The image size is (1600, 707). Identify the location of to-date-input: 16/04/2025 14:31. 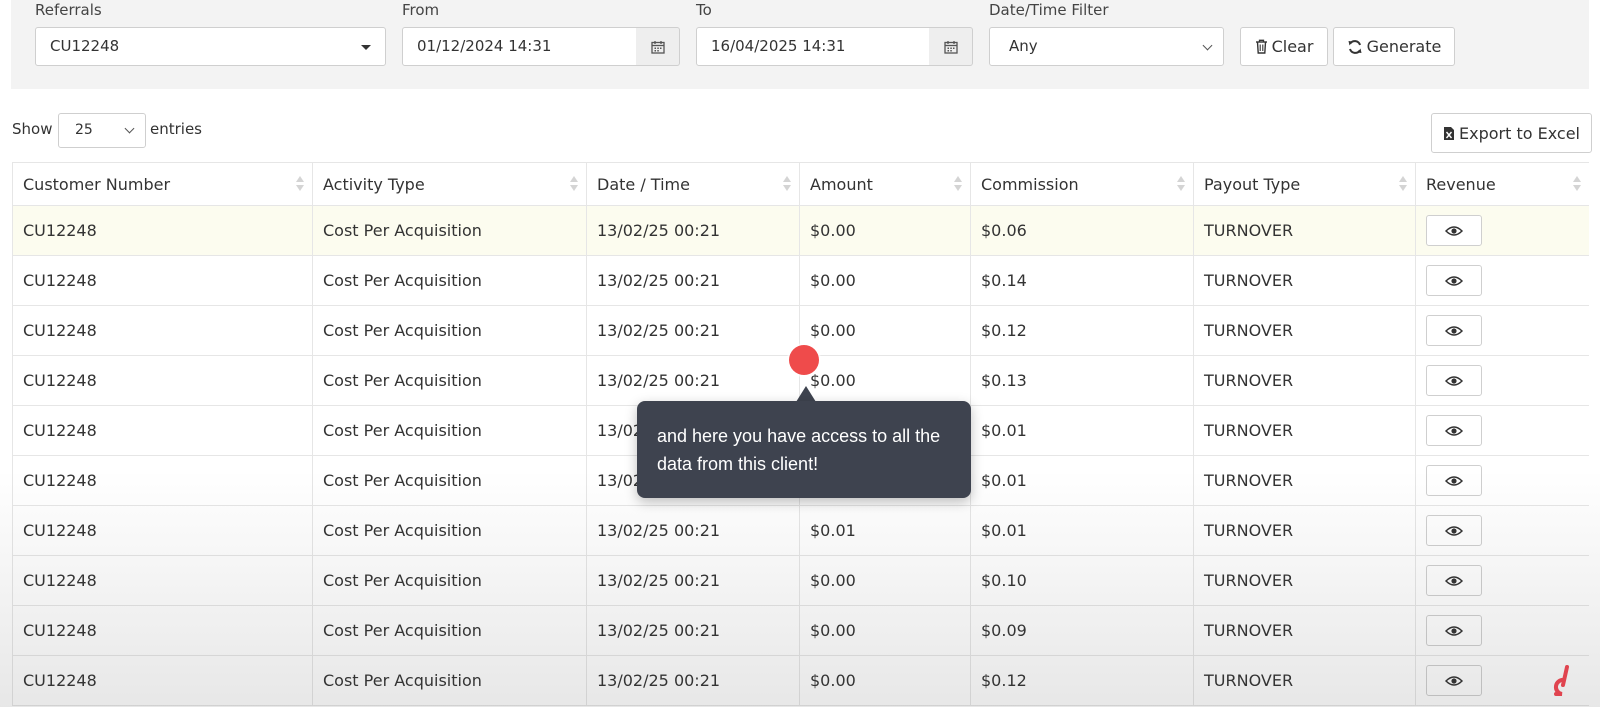
(813, 46).